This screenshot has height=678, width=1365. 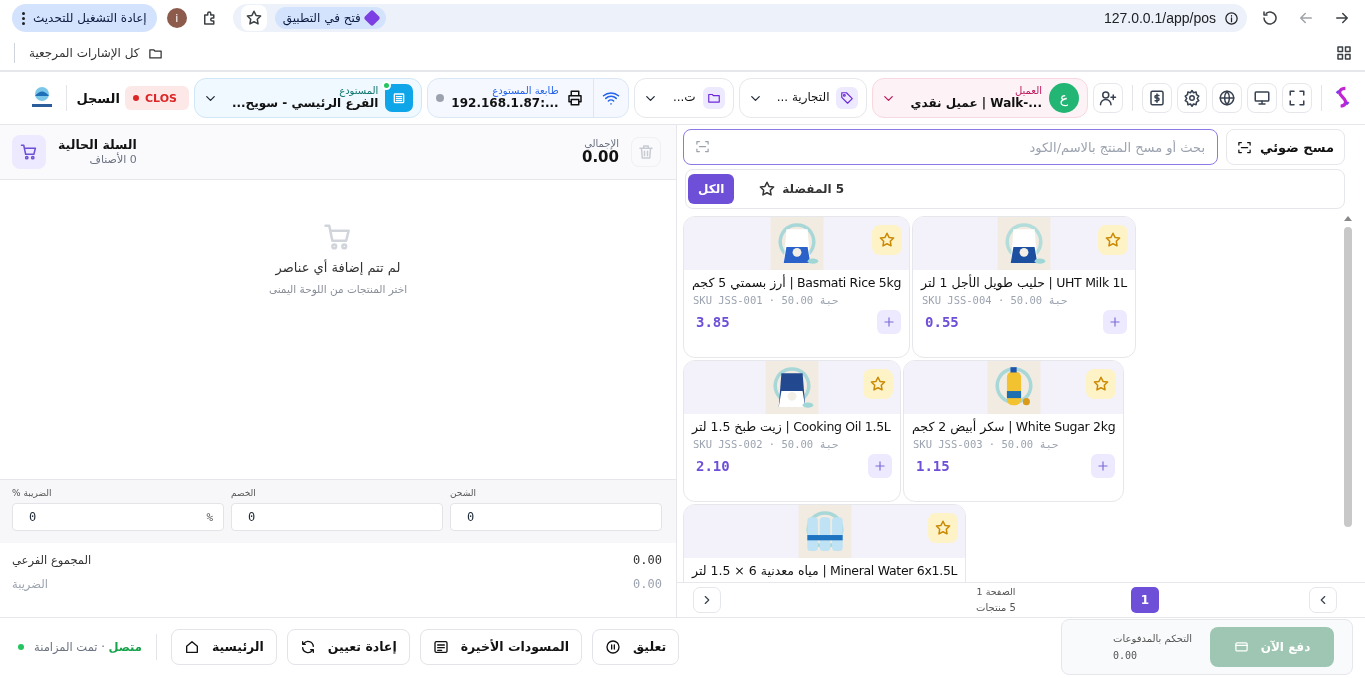 What do you see at coordinates (1014, 426) in the screenshot?
I see `product-name: White Sugar 2kg | سكر أبيض 2 كجم` at bounding box center [1014, 426].